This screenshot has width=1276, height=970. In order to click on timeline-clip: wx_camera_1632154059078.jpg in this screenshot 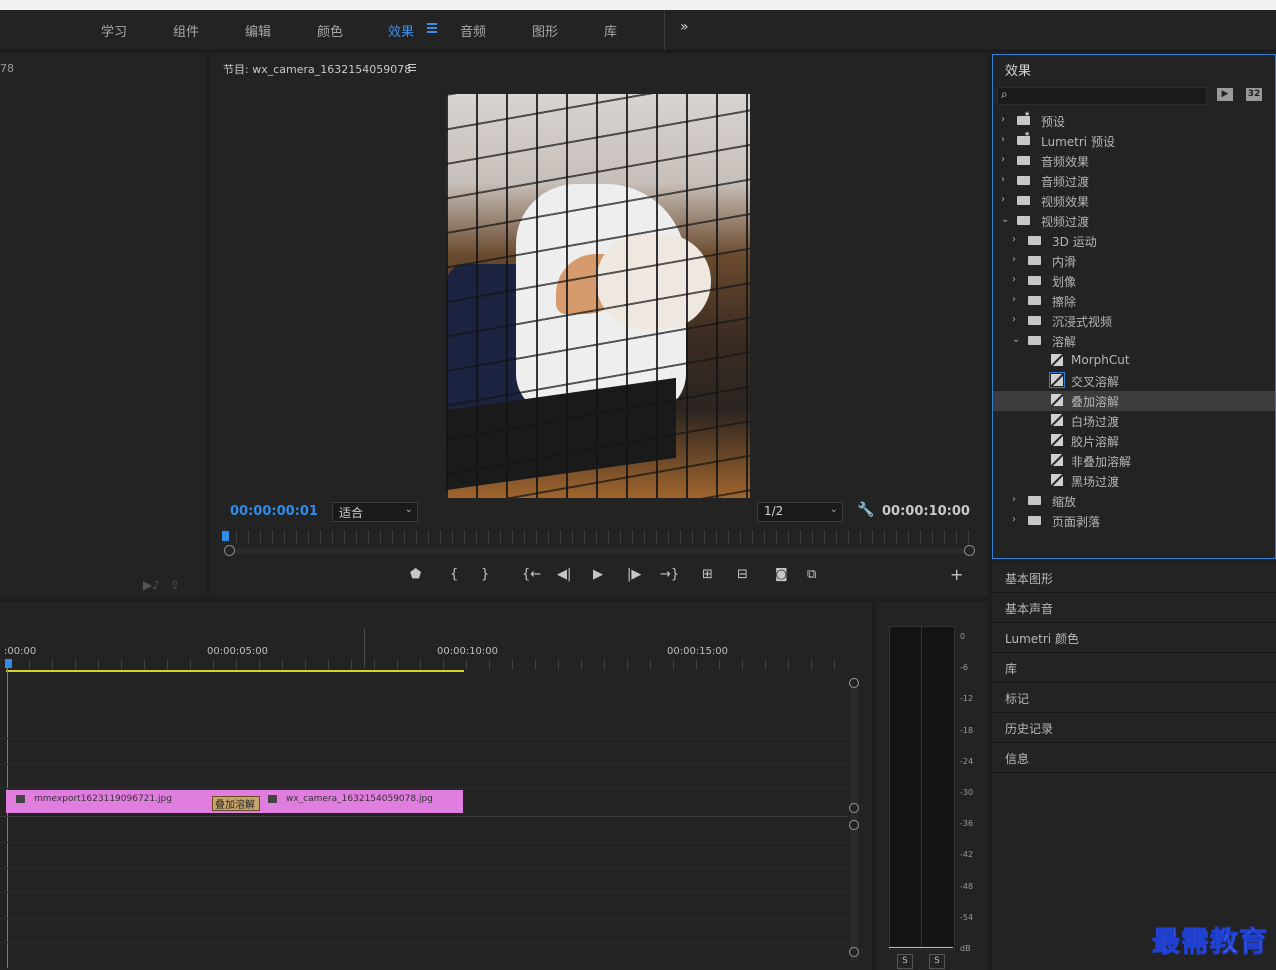, I will do `click(348, 801)`.